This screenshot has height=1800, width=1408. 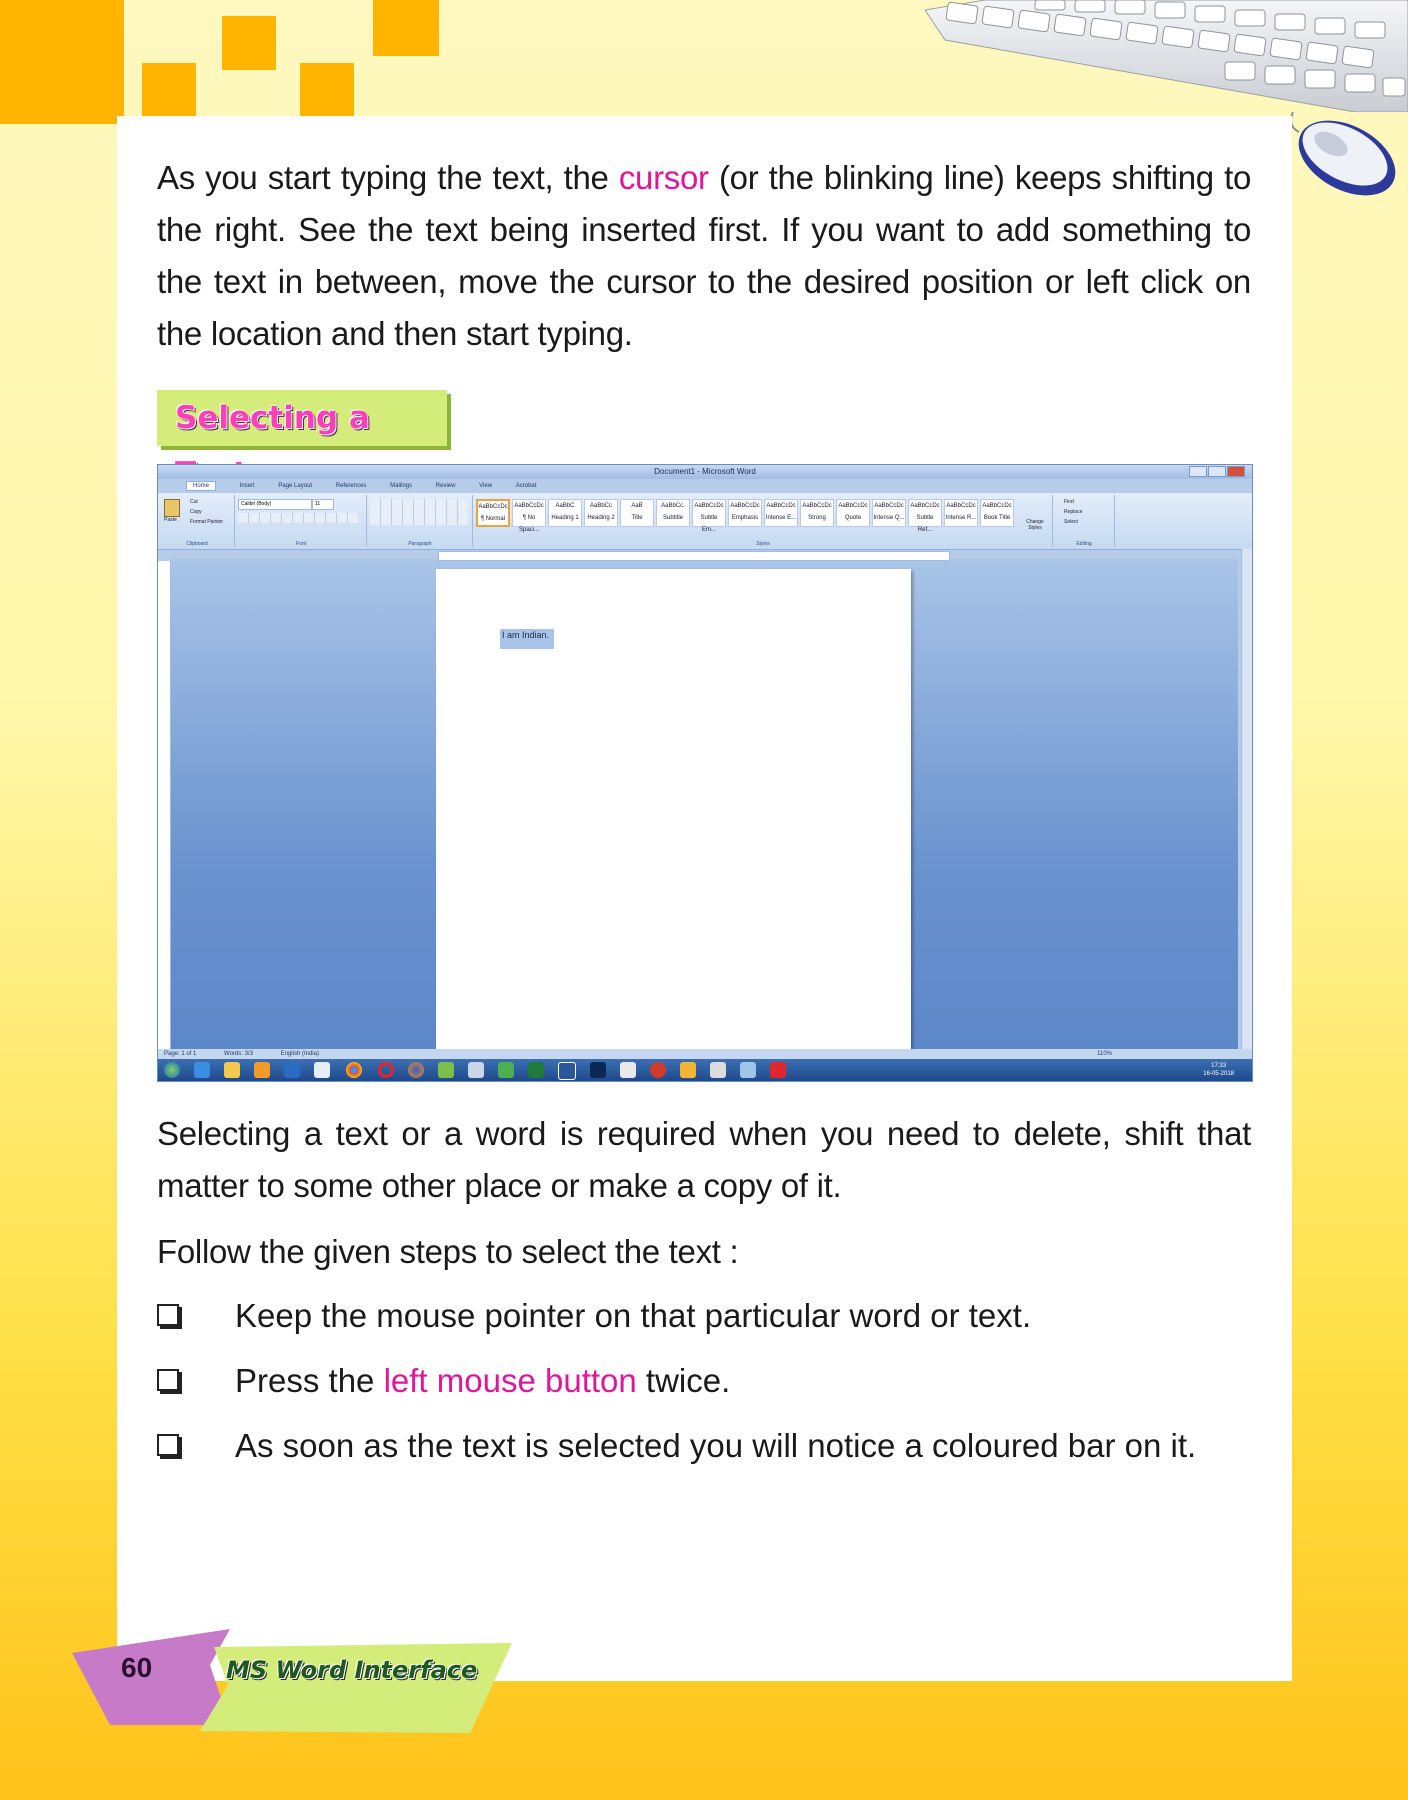 I want to click on window-controls, so click(x=1216, y=471).